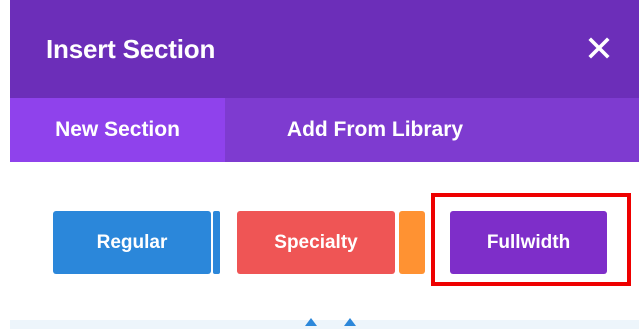 Image resolution: width=639 pixels, height=329 pixels. I want to click on close-icon, so click(599, 48).